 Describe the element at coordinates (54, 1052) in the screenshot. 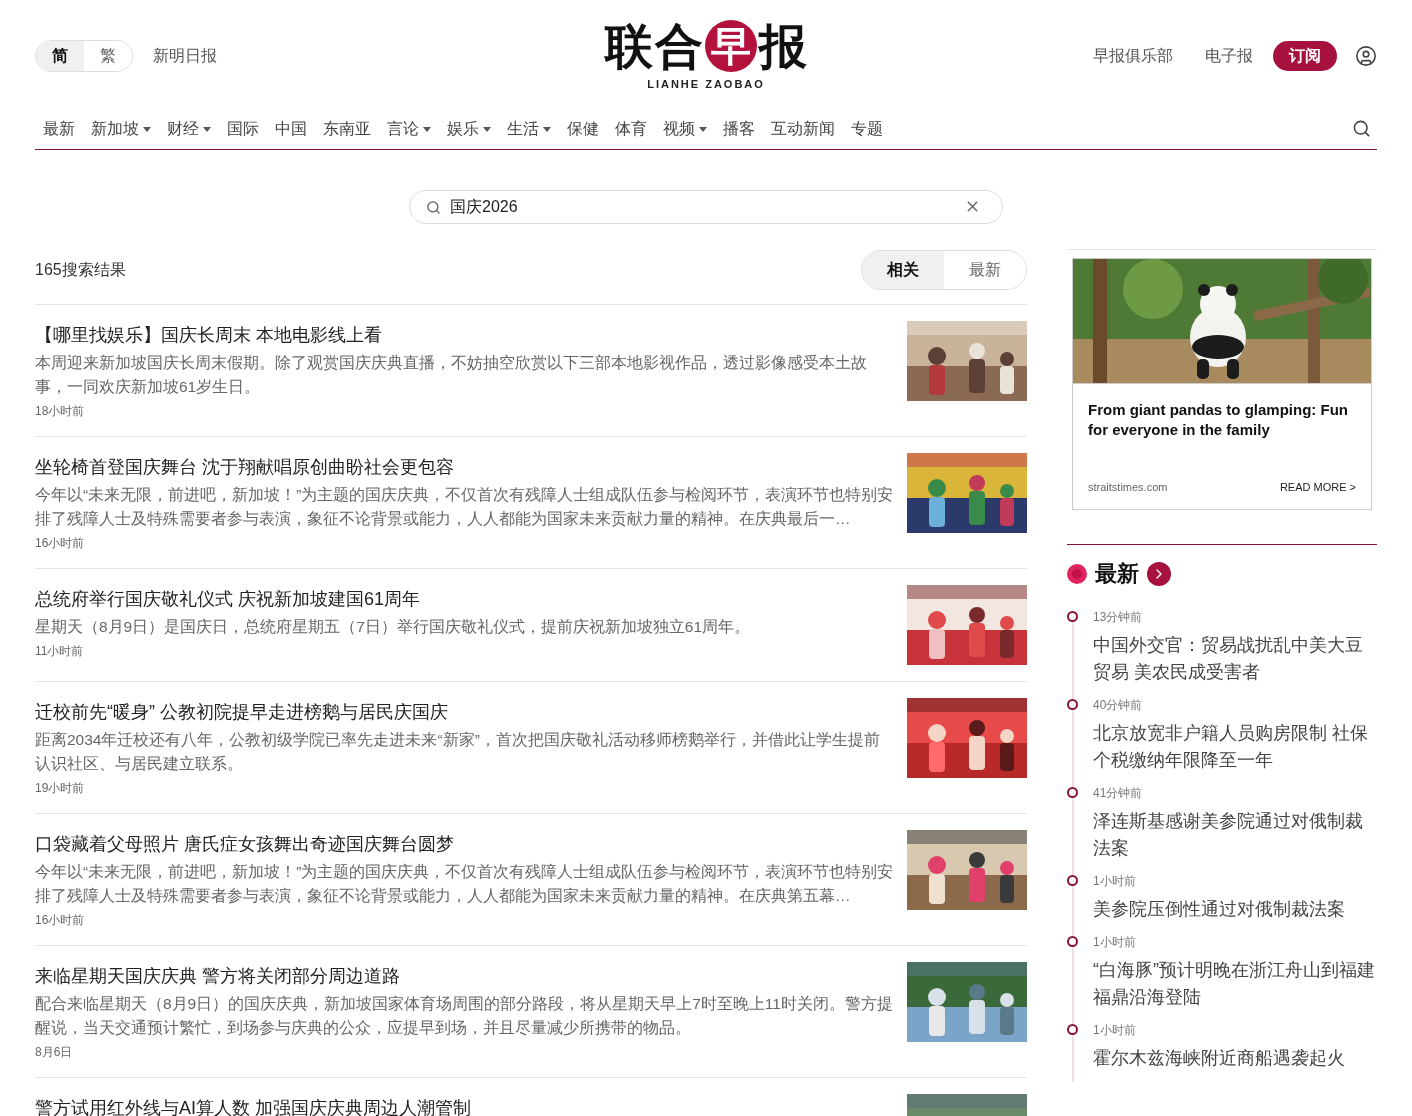

I see `article-time: 8月6日` at that location.